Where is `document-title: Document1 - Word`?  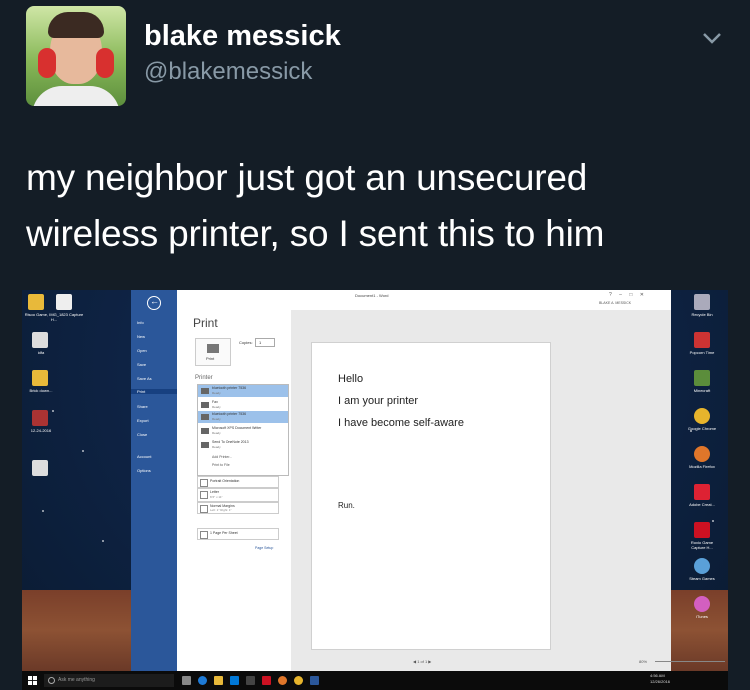
document-title: Document1 - Word is located at coordinates (372, 295).